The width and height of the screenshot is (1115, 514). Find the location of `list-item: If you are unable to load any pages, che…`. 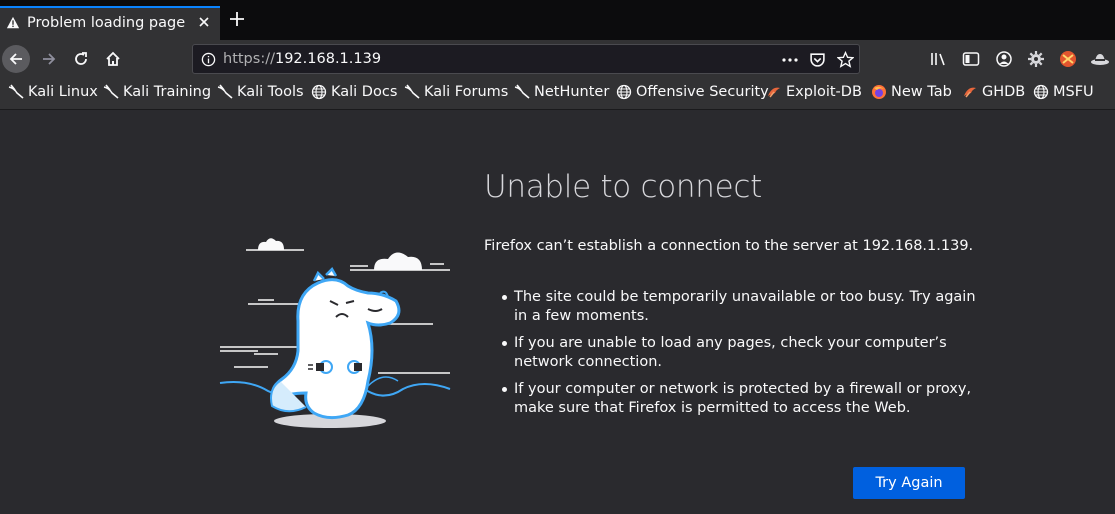

list-item: If you are unable to load any pages, che… is located at coordinates (743, 353).